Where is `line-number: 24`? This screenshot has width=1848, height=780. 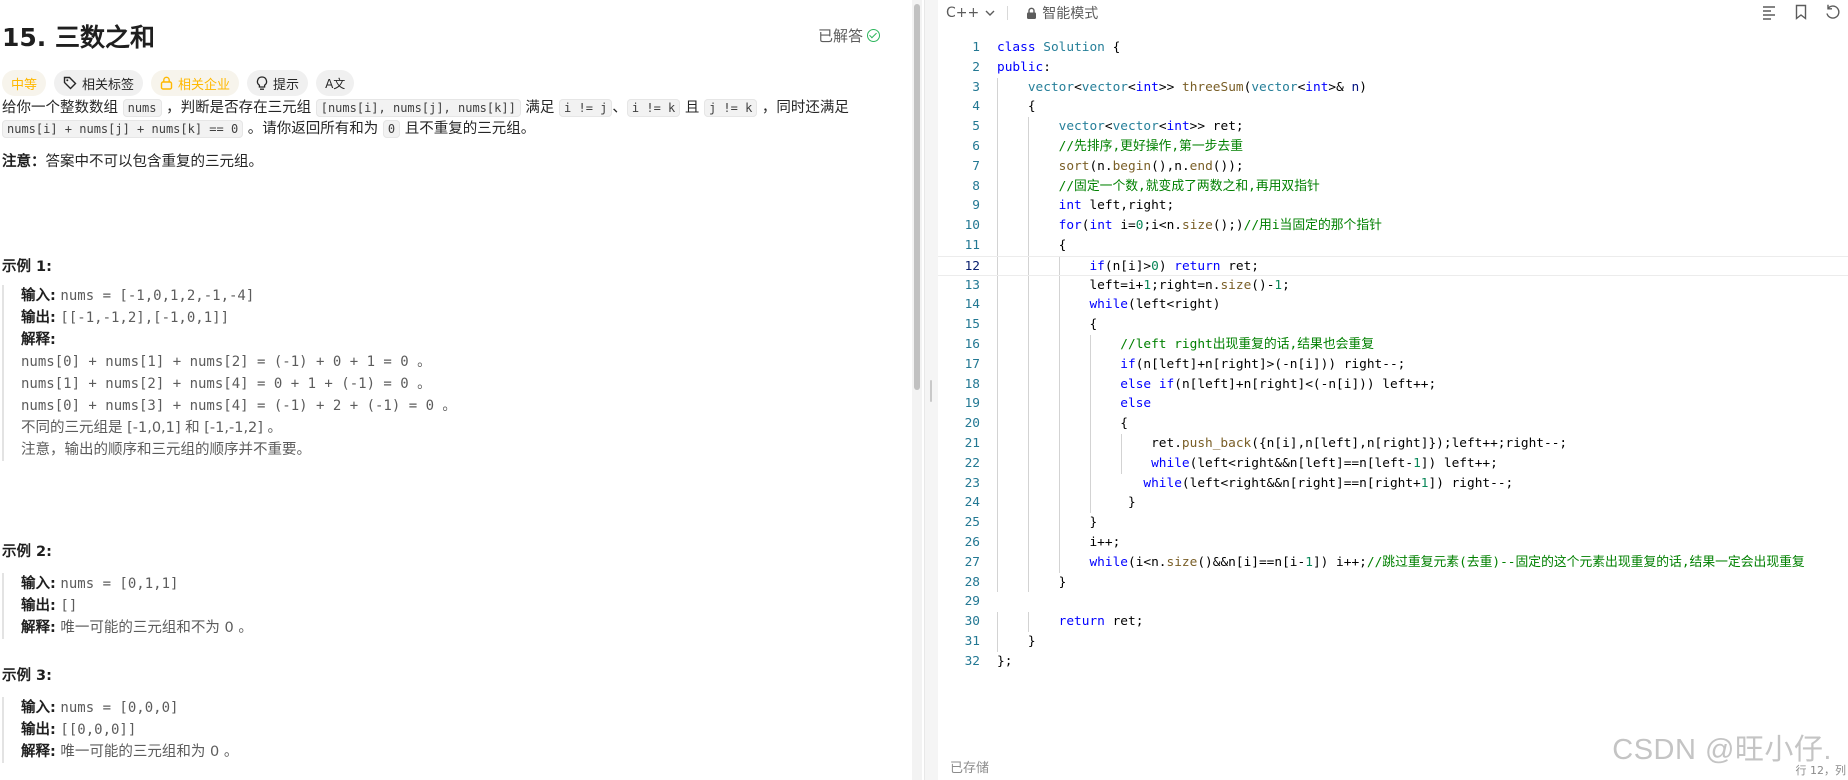
line-number: 24 is located at coordinates (972, 503).